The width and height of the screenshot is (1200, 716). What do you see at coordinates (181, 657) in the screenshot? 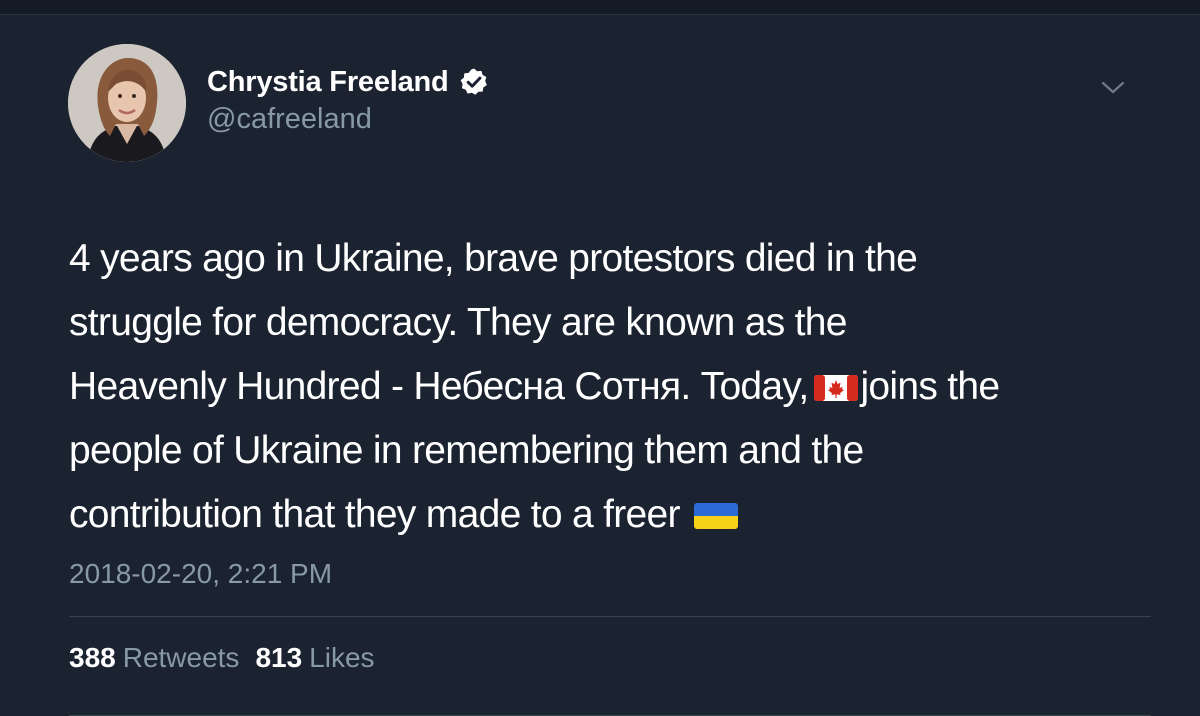
I see `retweets-label: Retweets` at bounding box center [181, 657].